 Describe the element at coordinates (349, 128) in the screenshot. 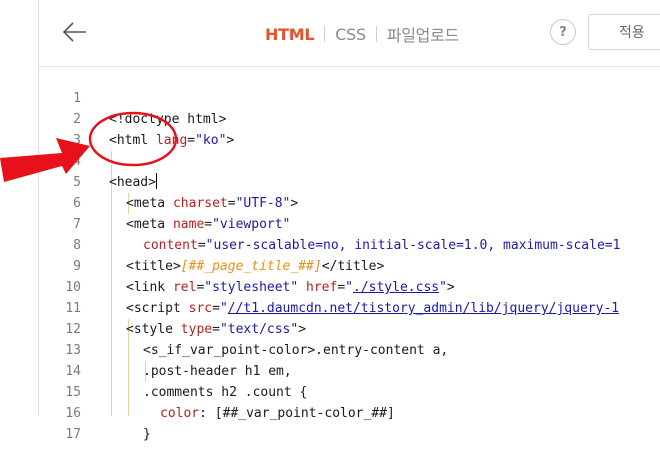

I see `code-line: 3` at that location.